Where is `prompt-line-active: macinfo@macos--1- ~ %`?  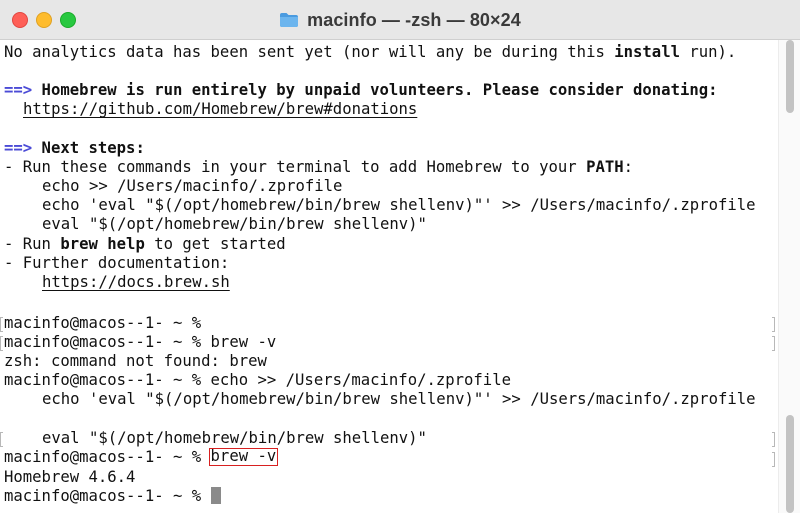
prompt-line-active: macinfo@macos--1- ~ % is located at coordinates (112, 496).